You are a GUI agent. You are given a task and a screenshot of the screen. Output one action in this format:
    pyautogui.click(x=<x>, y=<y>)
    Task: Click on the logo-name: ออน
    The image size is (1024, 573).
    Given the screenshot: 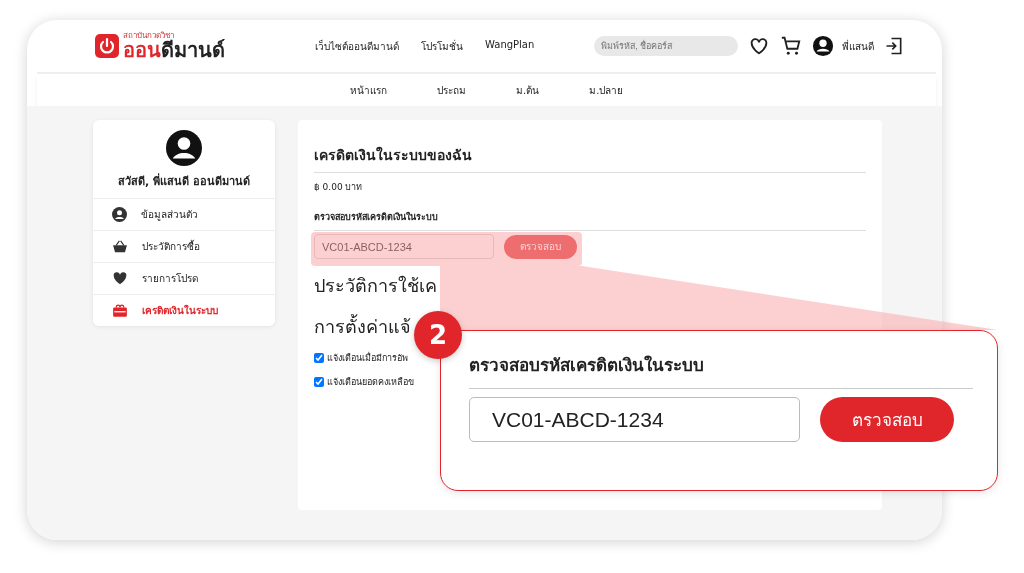 What is the action you would take?
    pyautogui.click(x=142, y=50)
    